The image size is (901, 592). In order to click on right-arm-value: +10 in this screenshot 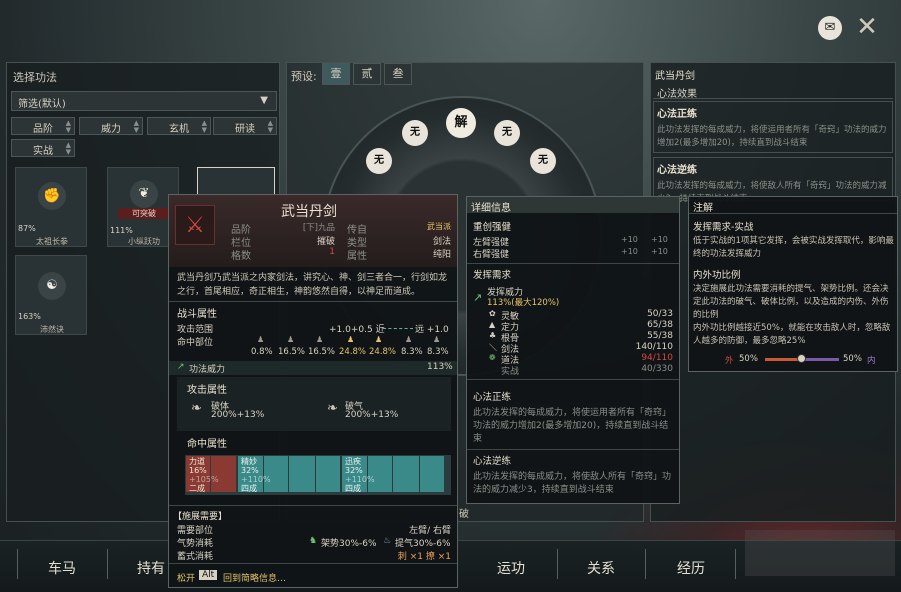, I will do `click(629, 251)`.